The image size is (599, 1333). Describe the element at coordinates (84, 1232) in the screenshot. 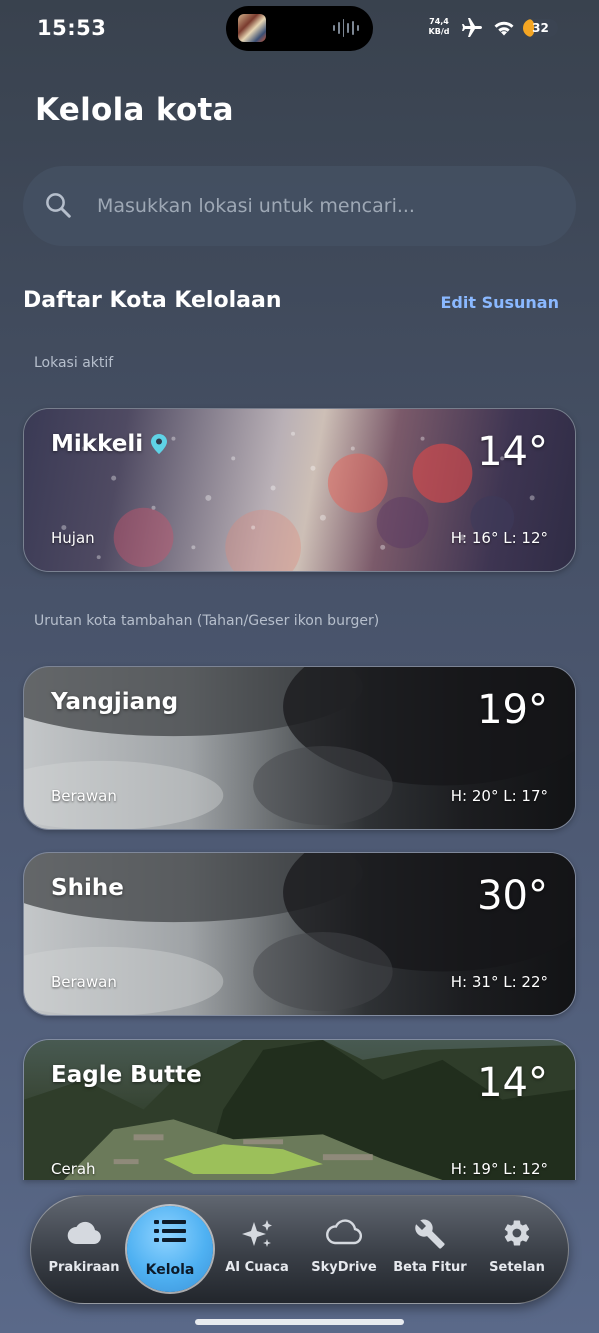

I see `cloud-icon` at that location.